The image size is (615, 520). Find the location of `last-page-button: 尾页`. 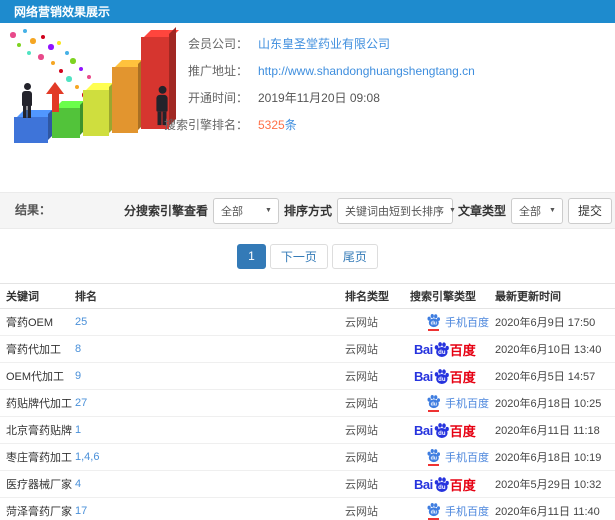

last-page-button: 尾页 is located at coordinates (354, 256).